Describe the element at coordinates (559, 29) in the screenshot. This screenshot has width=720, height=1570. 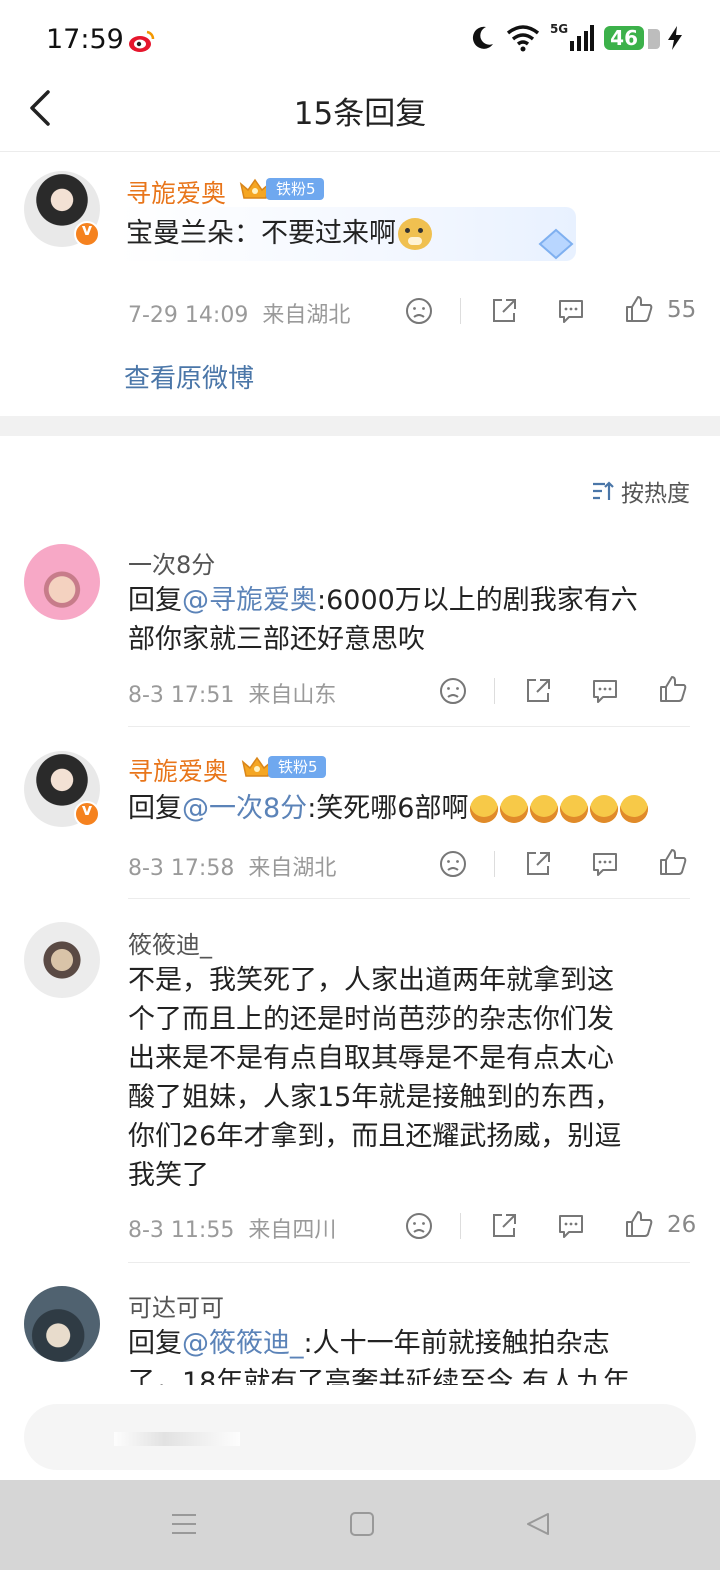
I see `network-label: 5G` at that location.